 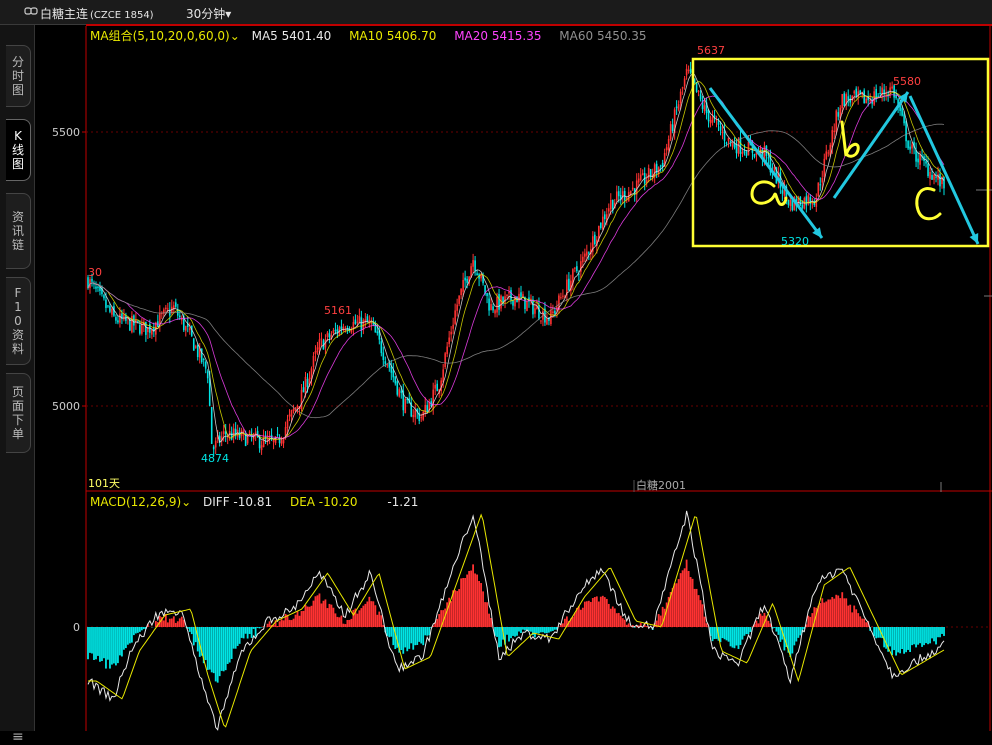 What do you see at coordinates (215, 458) in the screenshot?
I see `low-bottom-label: 4874` at bounding box center [215, 458].